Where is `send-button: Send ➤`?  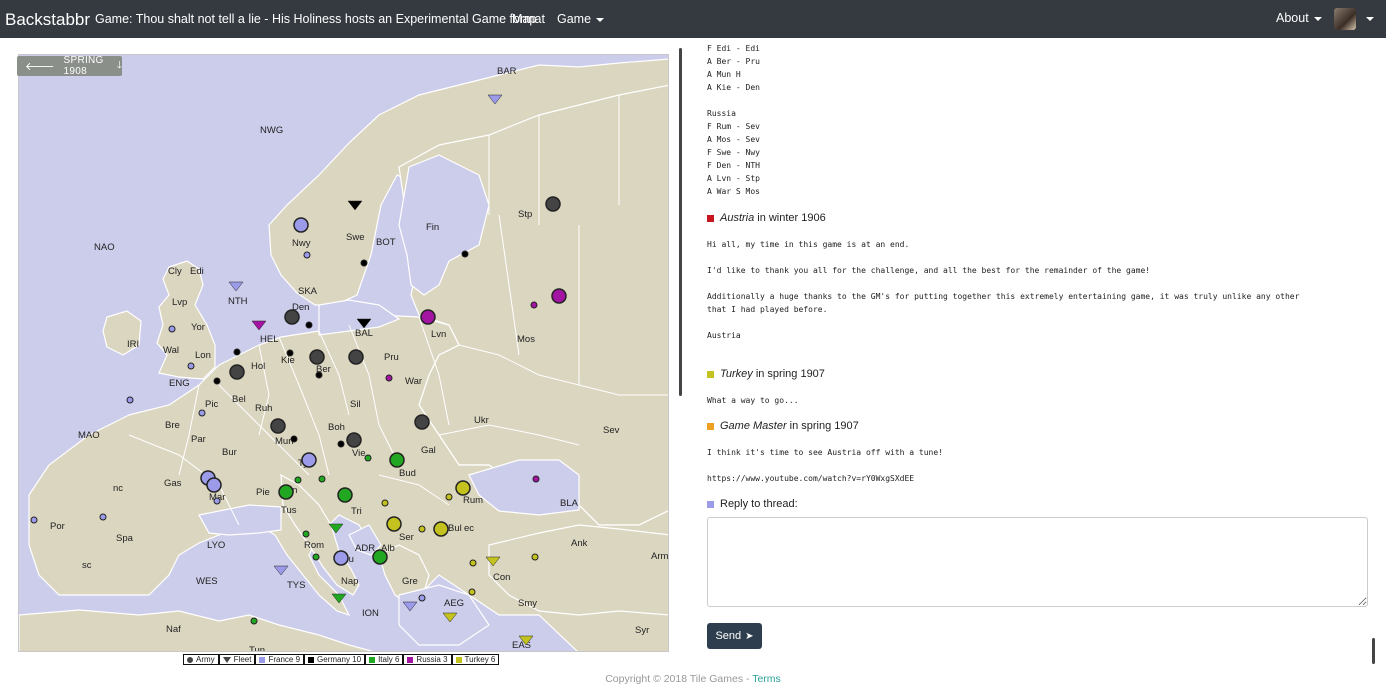
send-button: Send ➤ is located at coordinates (734, 636).